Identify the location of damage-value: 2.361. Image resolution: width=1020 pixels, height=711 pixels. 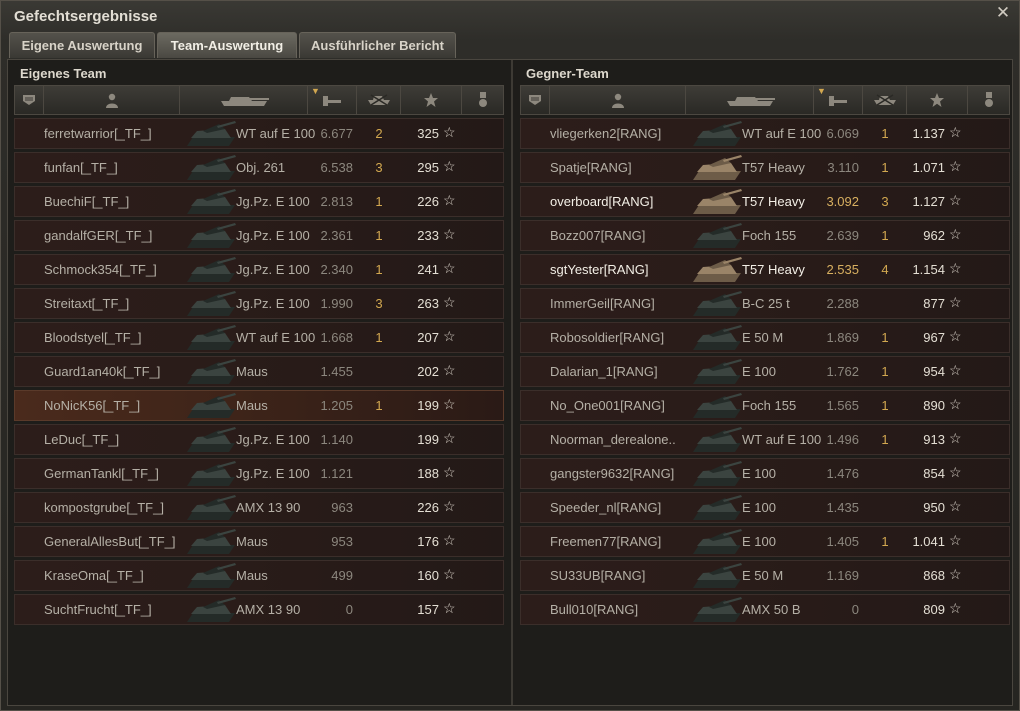
(336, 235).